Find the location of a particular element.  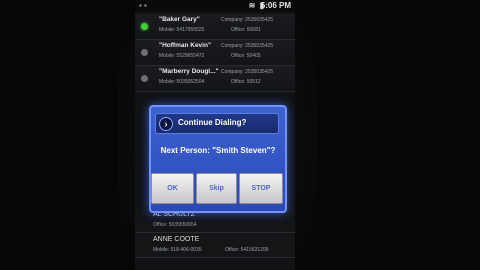

contact-mobile: Mobile: 518-406-0035 is located at coordinates (177, 250).